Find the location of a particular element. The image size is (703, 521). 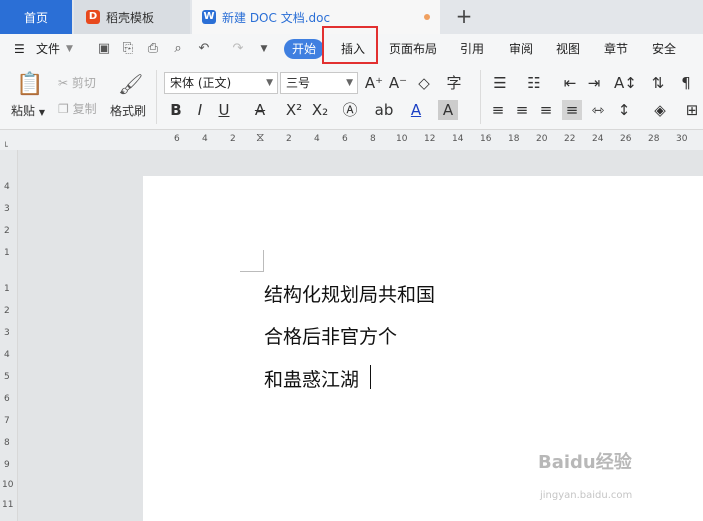

clear-format-icon: ◇ is located at coordinates (424, 83).